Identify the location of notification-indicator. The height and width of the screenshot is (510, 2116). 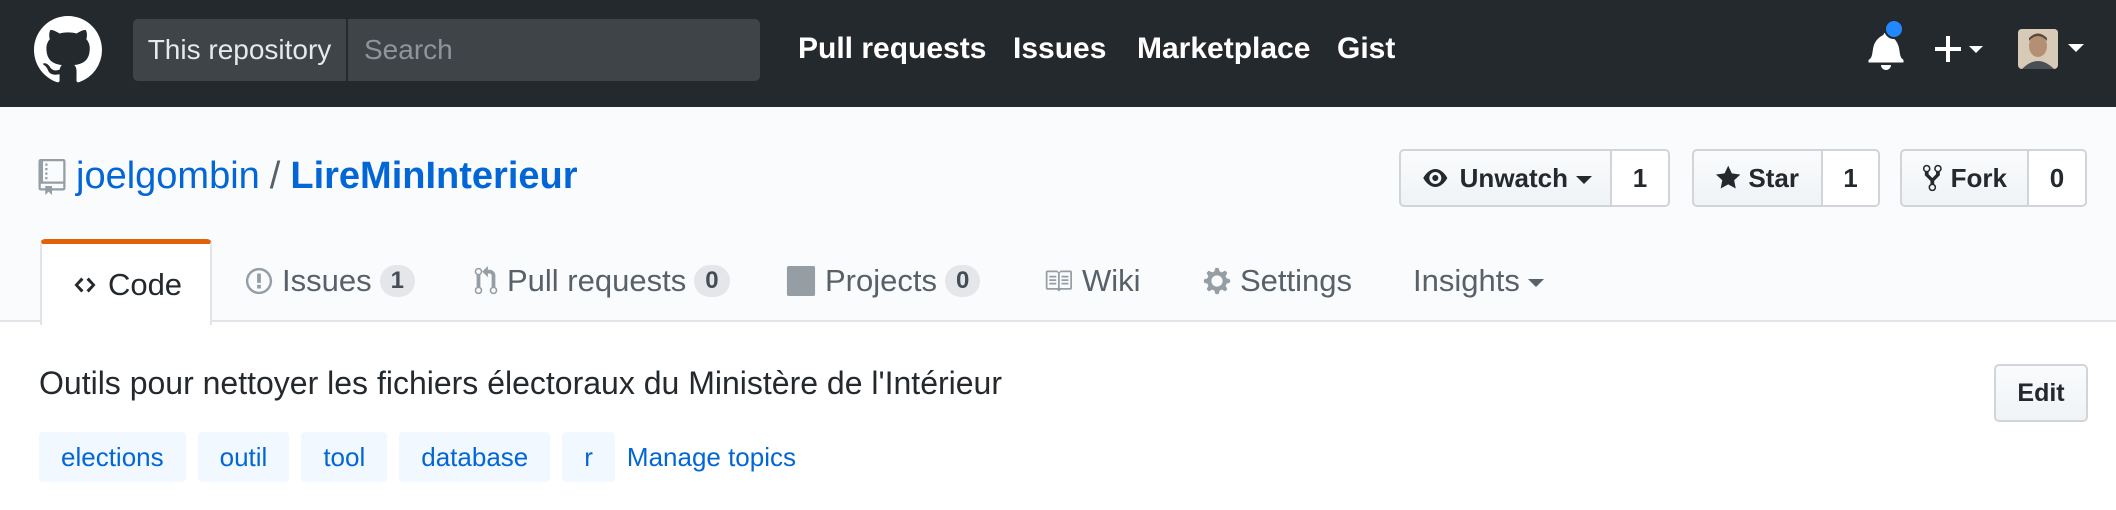
(1894, 29).